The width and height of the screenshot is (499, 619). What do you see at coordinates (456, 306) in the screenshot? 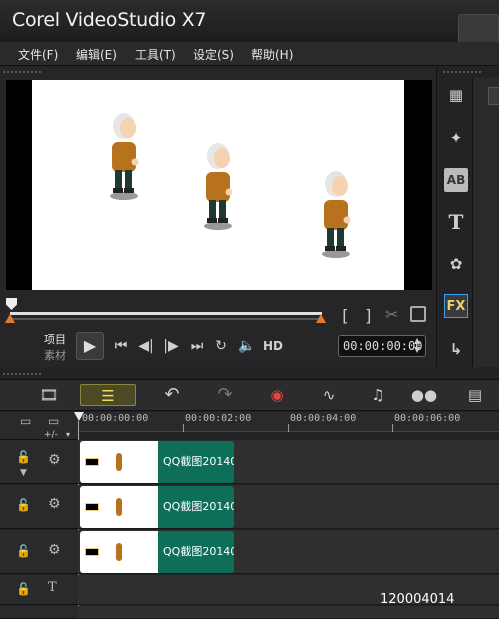
I see `filter-icon: FX` at bounding box center [456, 306].